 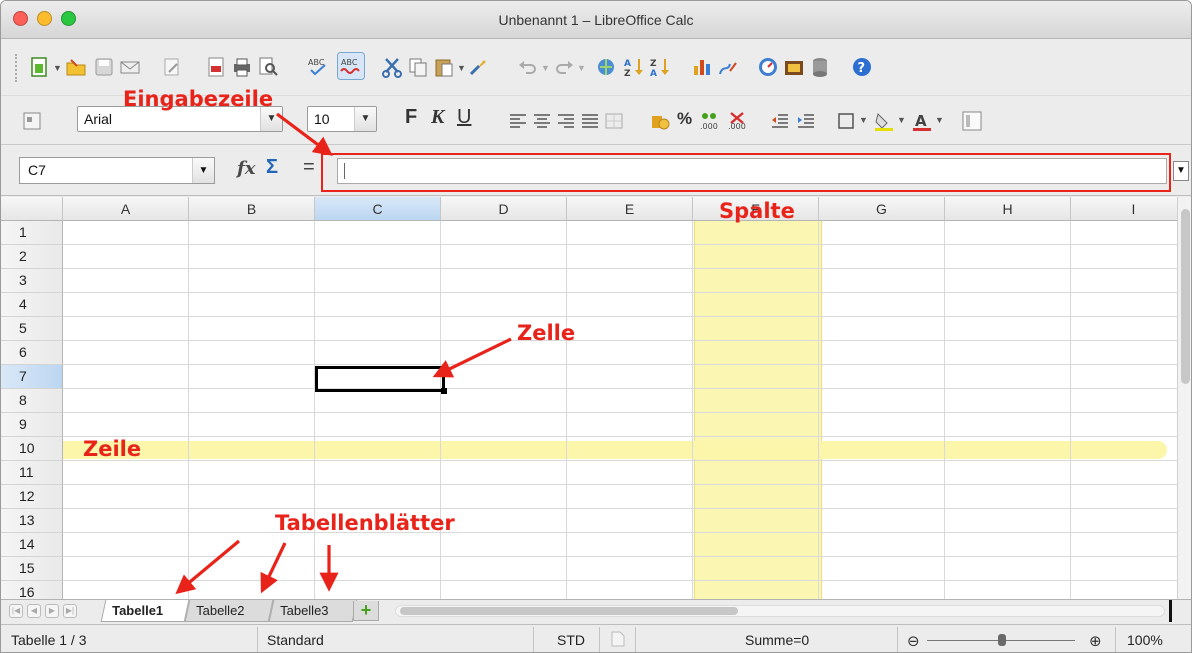 What do you see at coordinates (32, 521) in the screenshot?
I see `row-header-13: 13` at bounding box center [32, 521].